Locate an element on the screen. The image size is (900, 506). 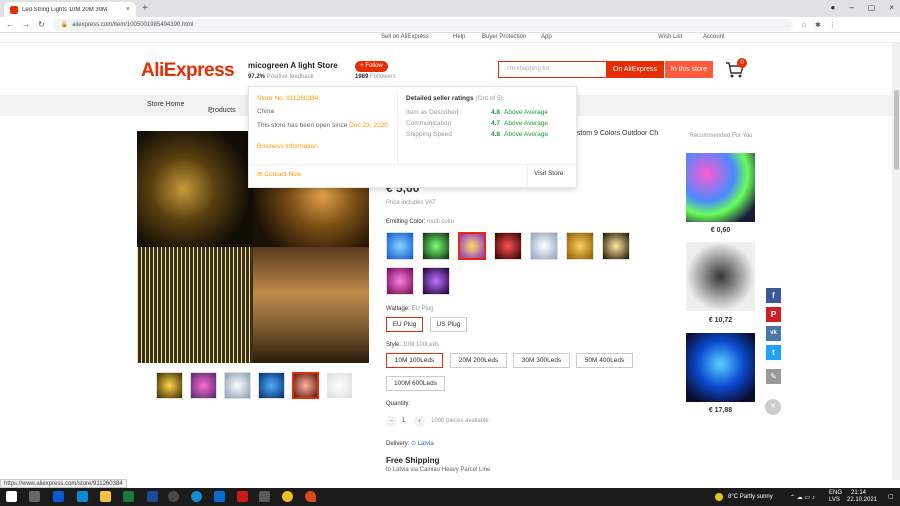
browser-tab: Led String Lights 10M 20M 30M × is located at coordinates (70, 9).